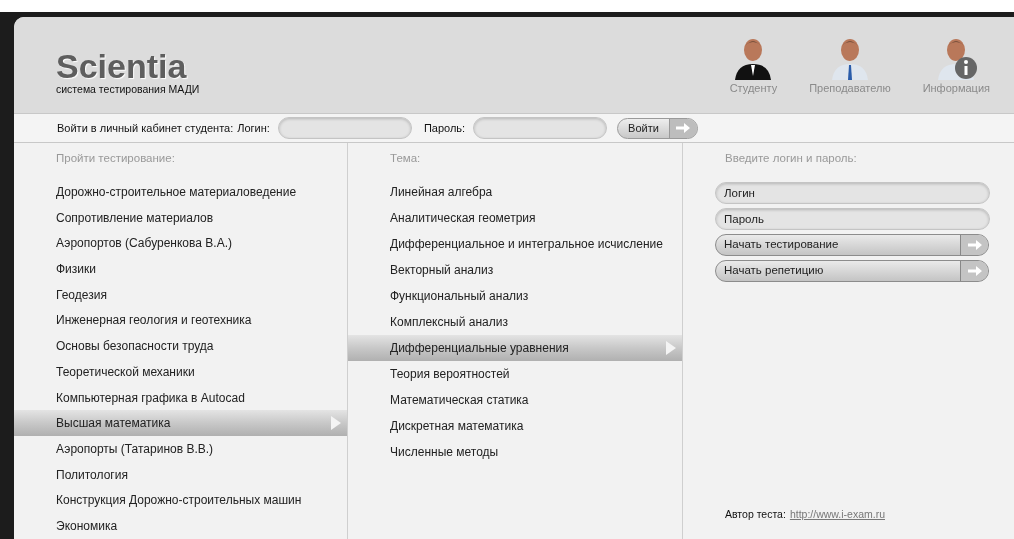  I want to click on list-item: Геодезия, so click(180, 294).